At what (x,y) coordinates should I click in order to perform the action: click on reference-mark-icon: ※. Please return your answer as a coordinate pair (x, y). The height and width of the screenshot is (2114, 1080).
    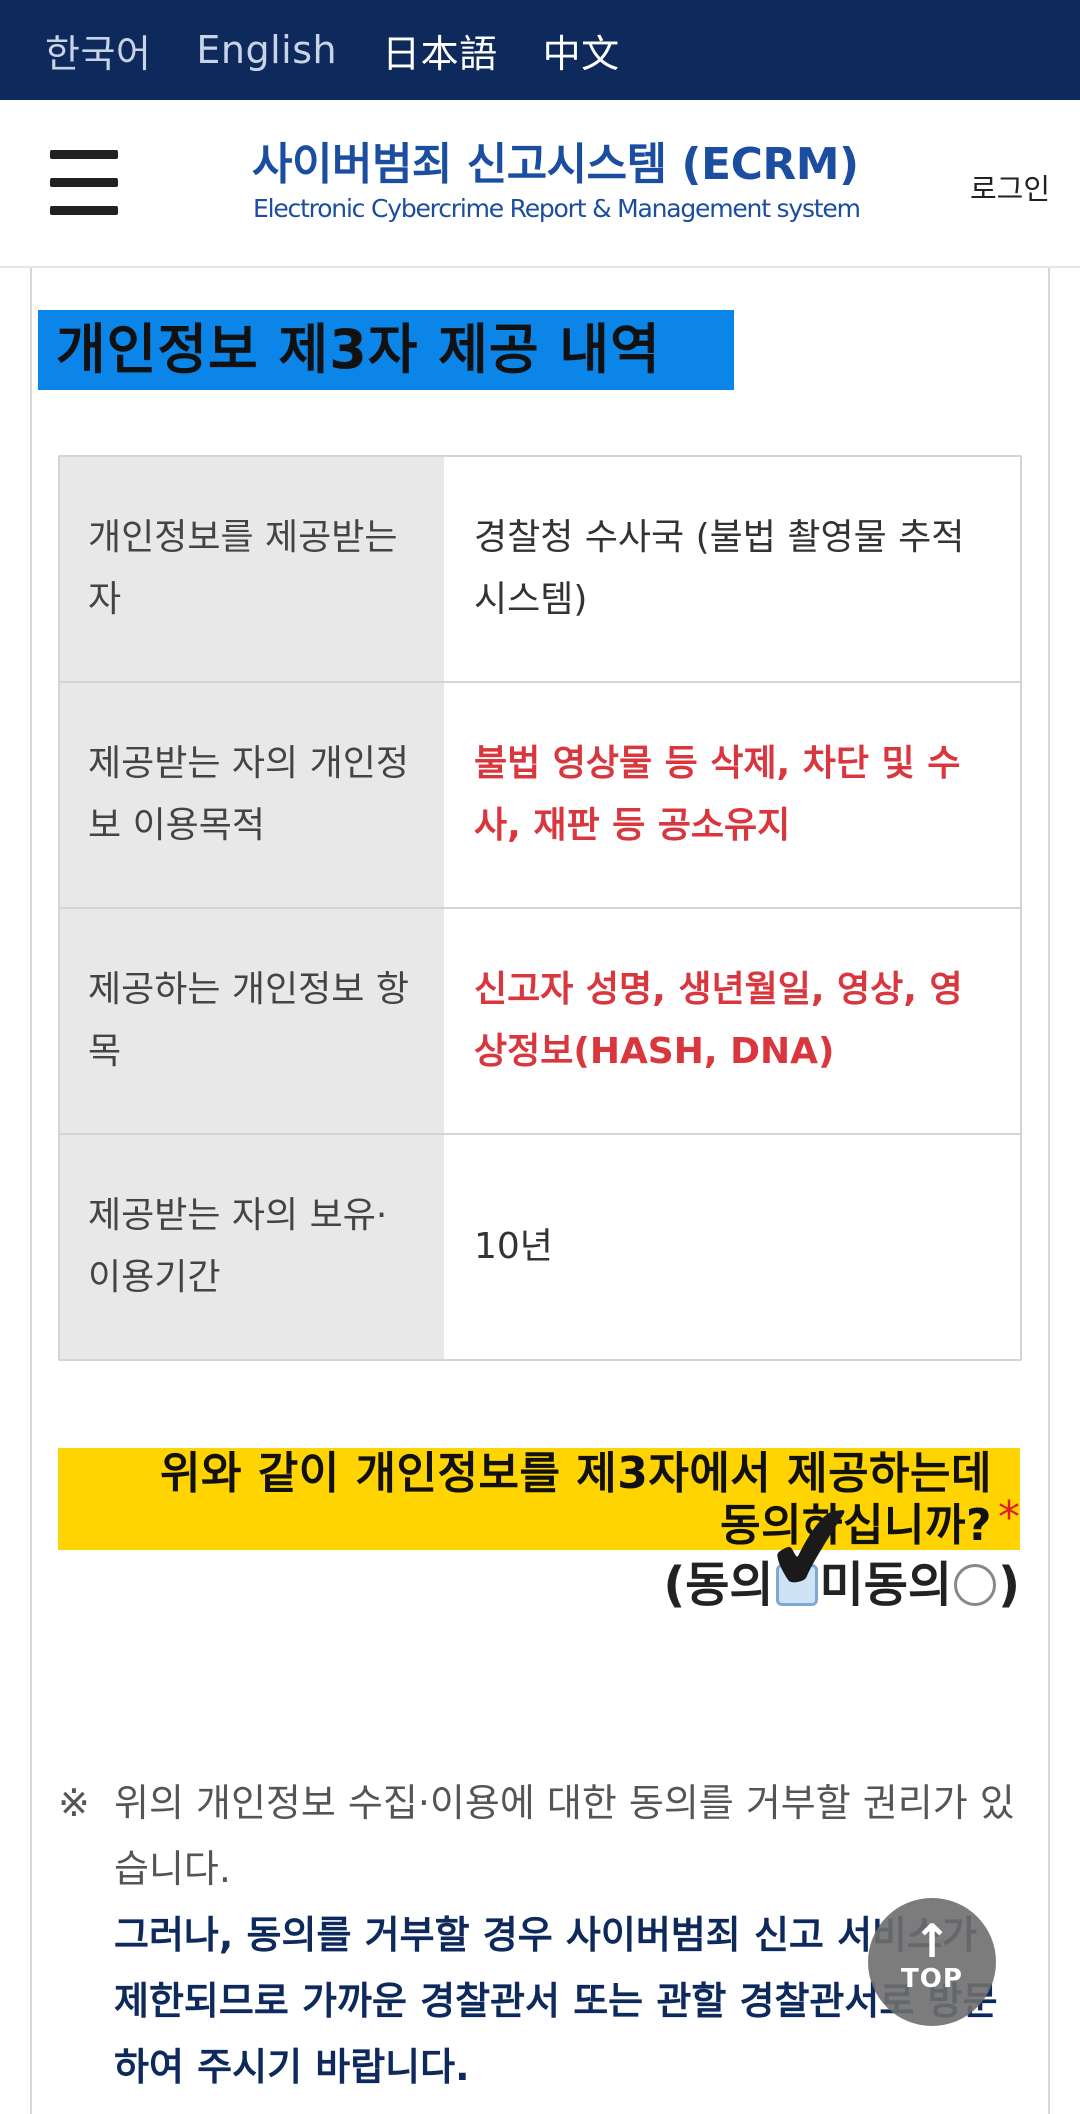
    Looking at the image, I should click on (74, 1803).